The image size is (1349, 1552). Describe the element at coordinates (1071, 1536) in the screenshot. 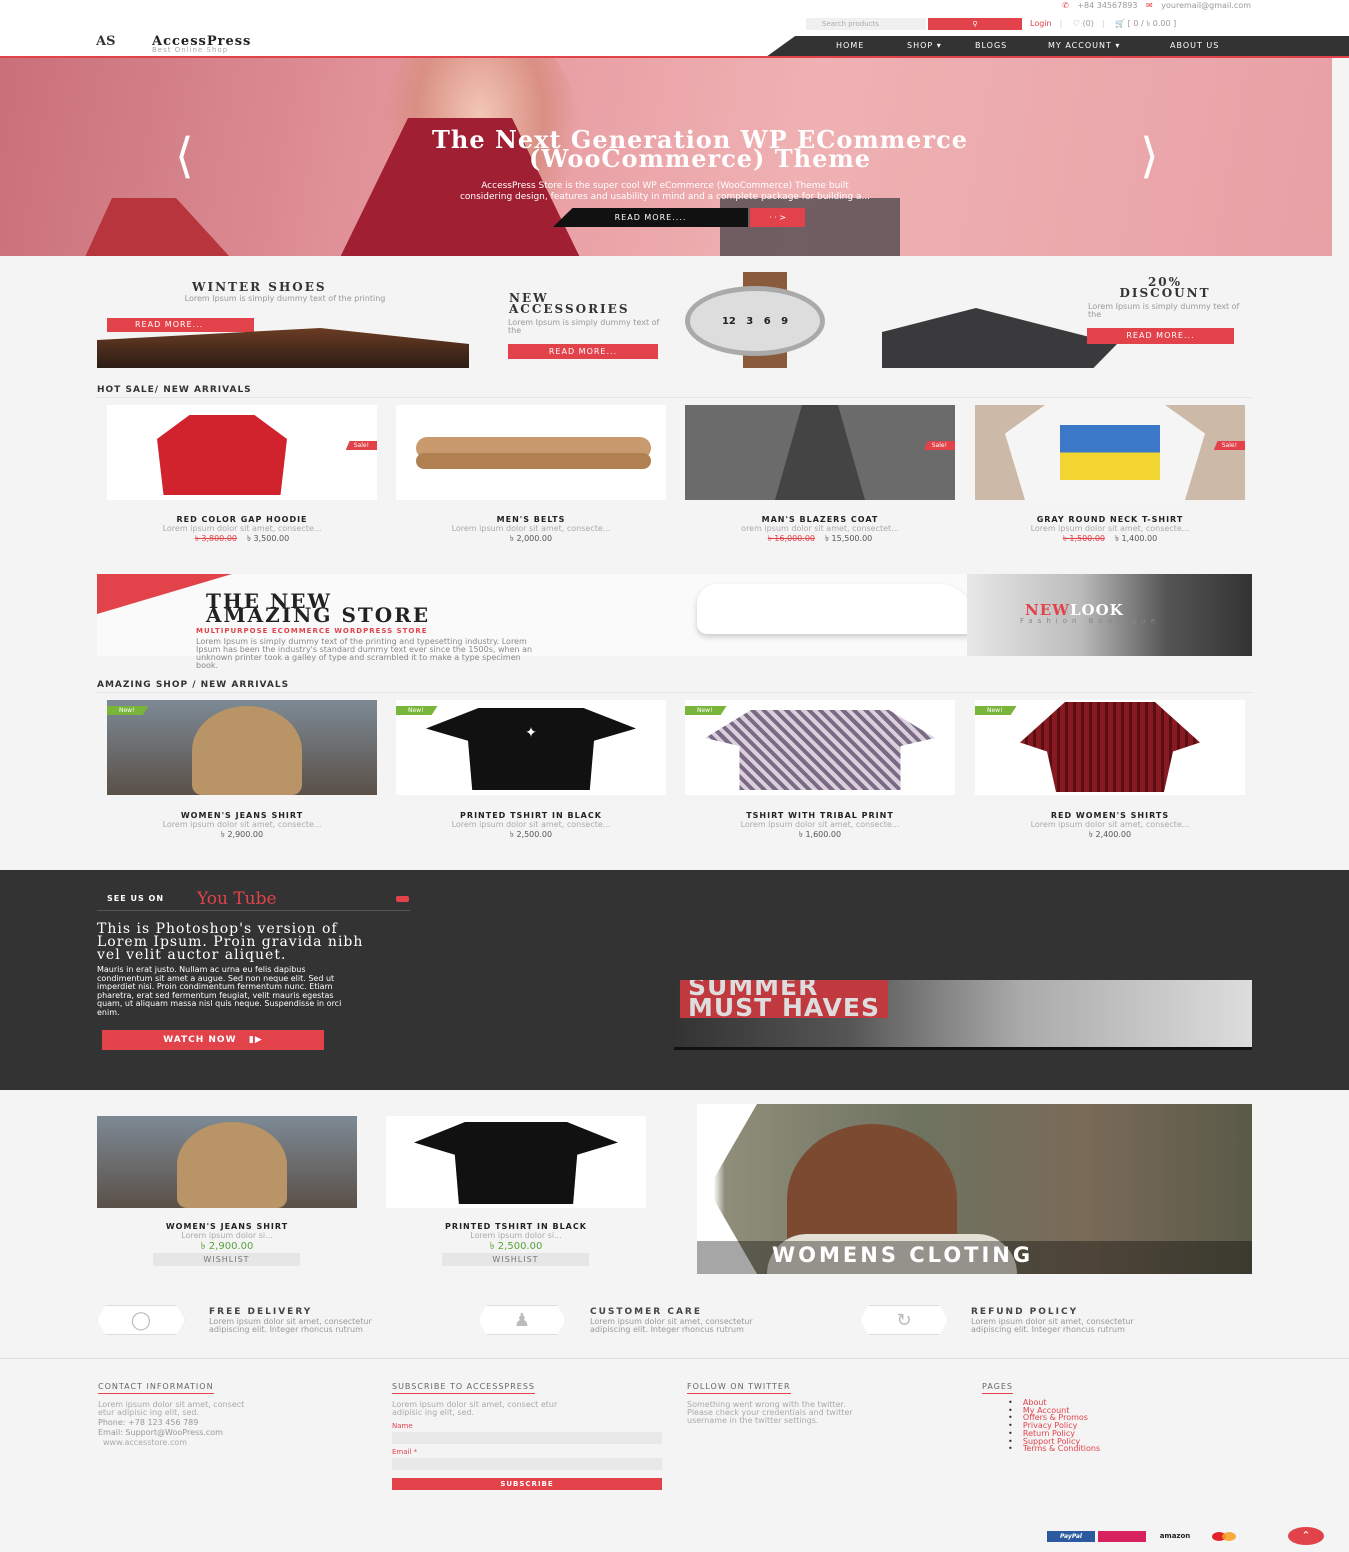

I see `paypal-logo: PayPal` at that location.